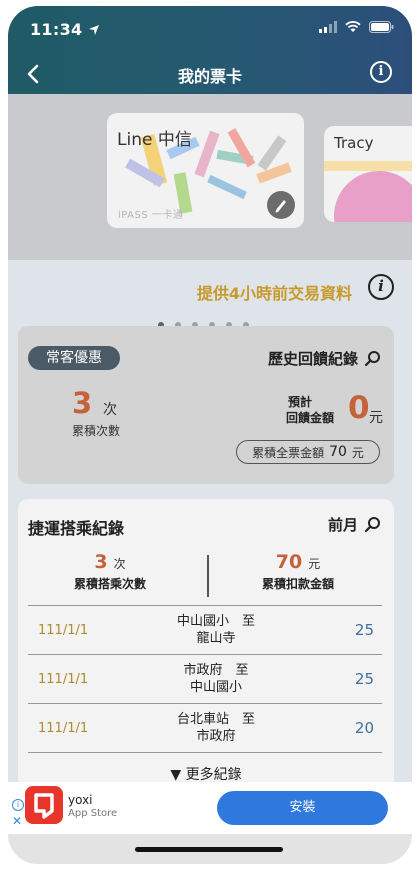  I want to click on ad-banner: i ✕ yoxi App Store 安裝, so click(210, 808).